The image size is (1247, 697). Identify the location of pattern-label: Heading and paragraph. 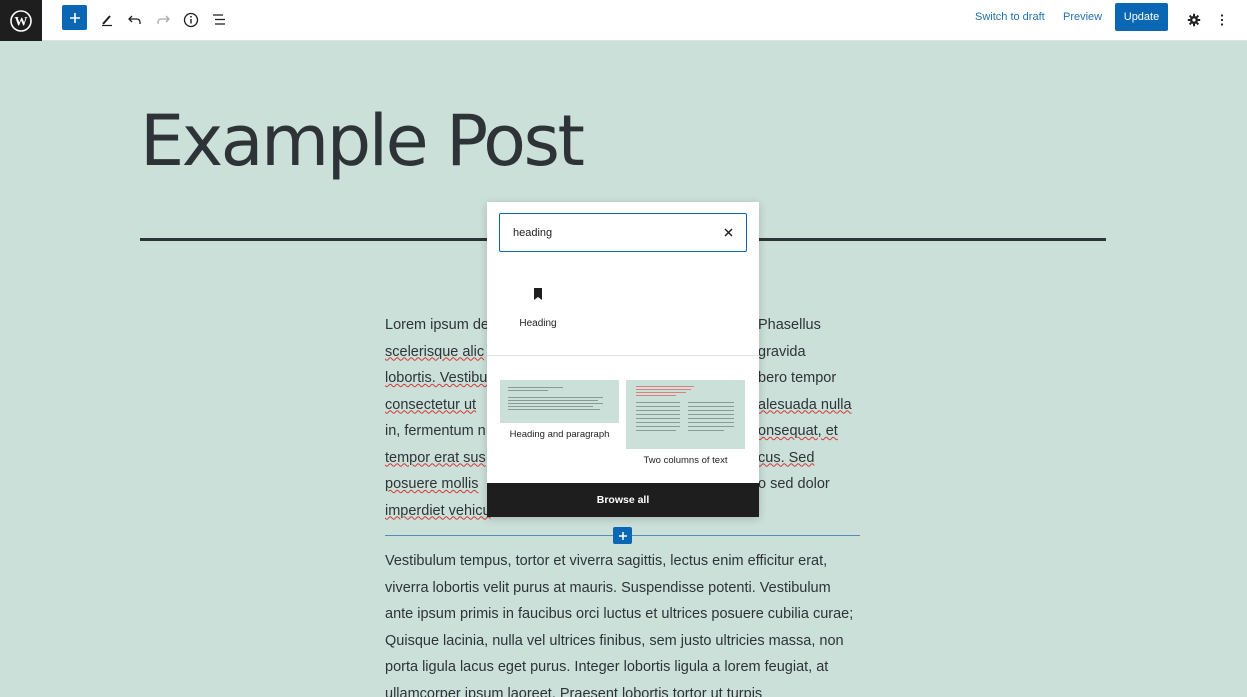
(559, 434).